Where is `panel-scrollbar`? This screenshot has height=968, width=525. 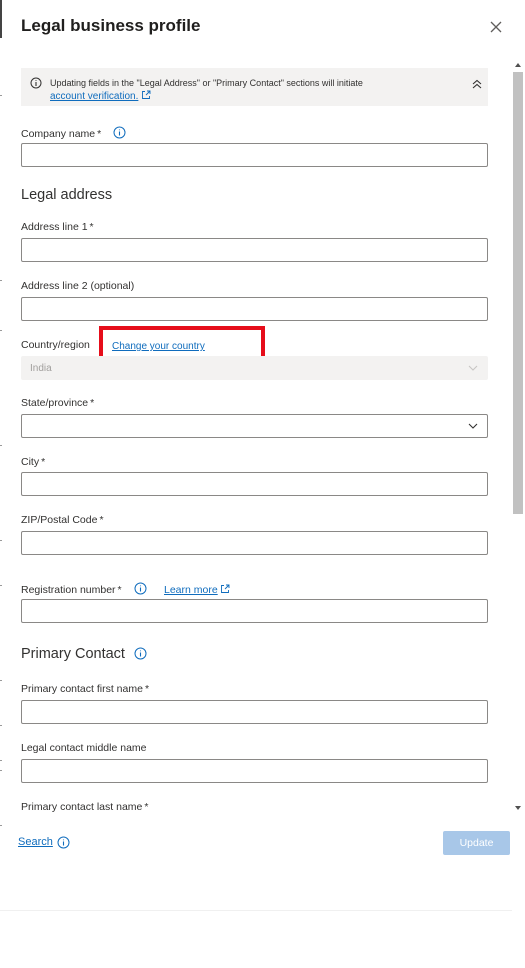 panel-scrollbar is located at coordinates (518, 435).